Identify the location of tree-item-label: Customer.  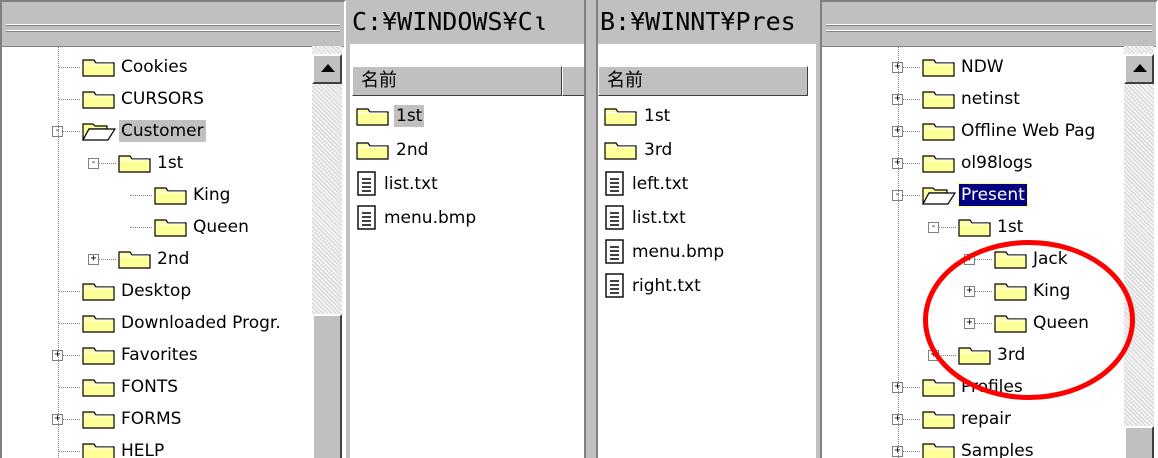
(162, 131).